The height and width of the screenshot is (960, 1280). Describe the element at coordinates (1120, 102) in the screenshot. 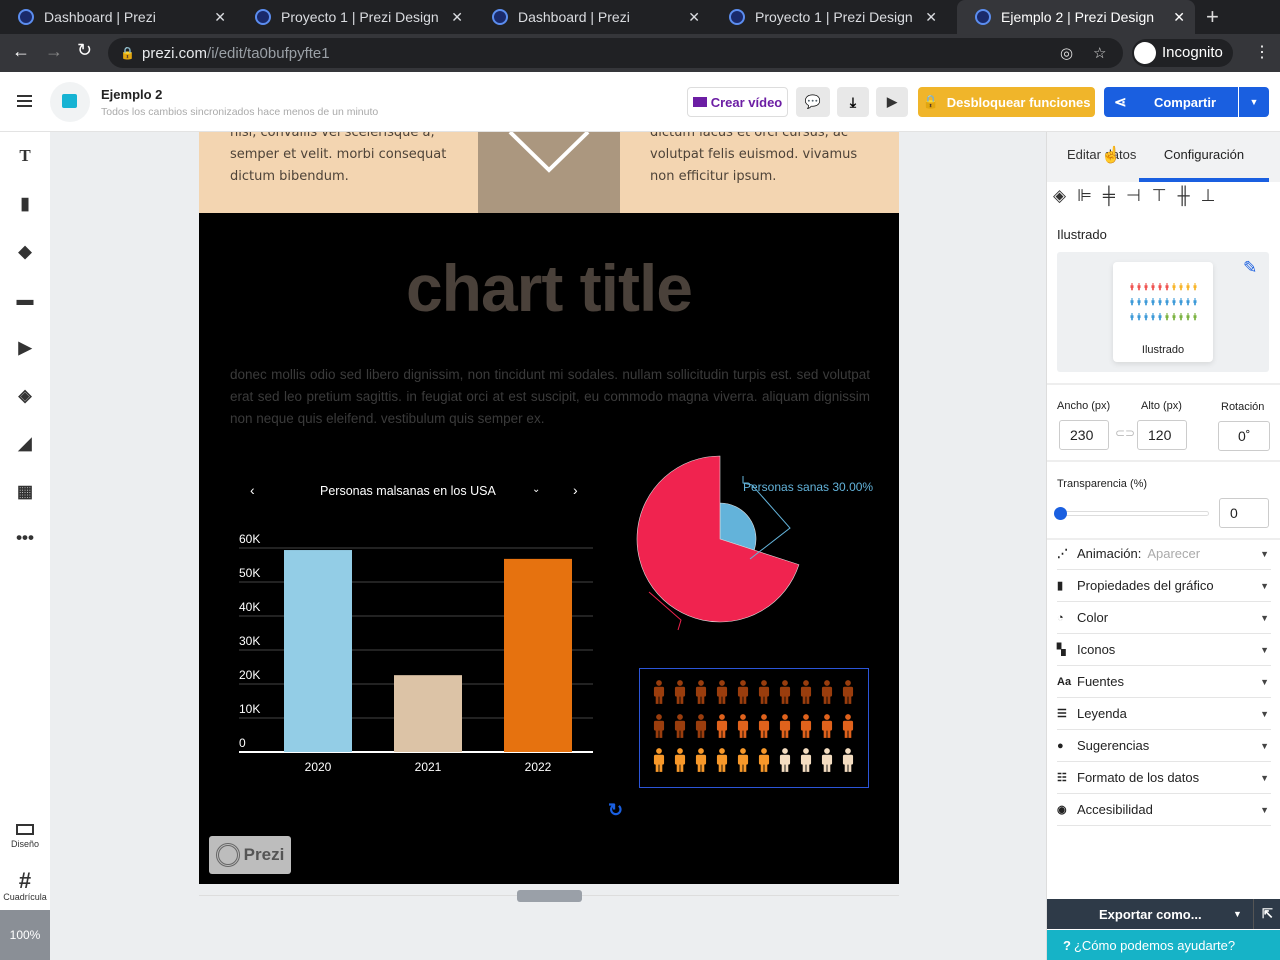

I see `share-icon: ⋖` at that location.